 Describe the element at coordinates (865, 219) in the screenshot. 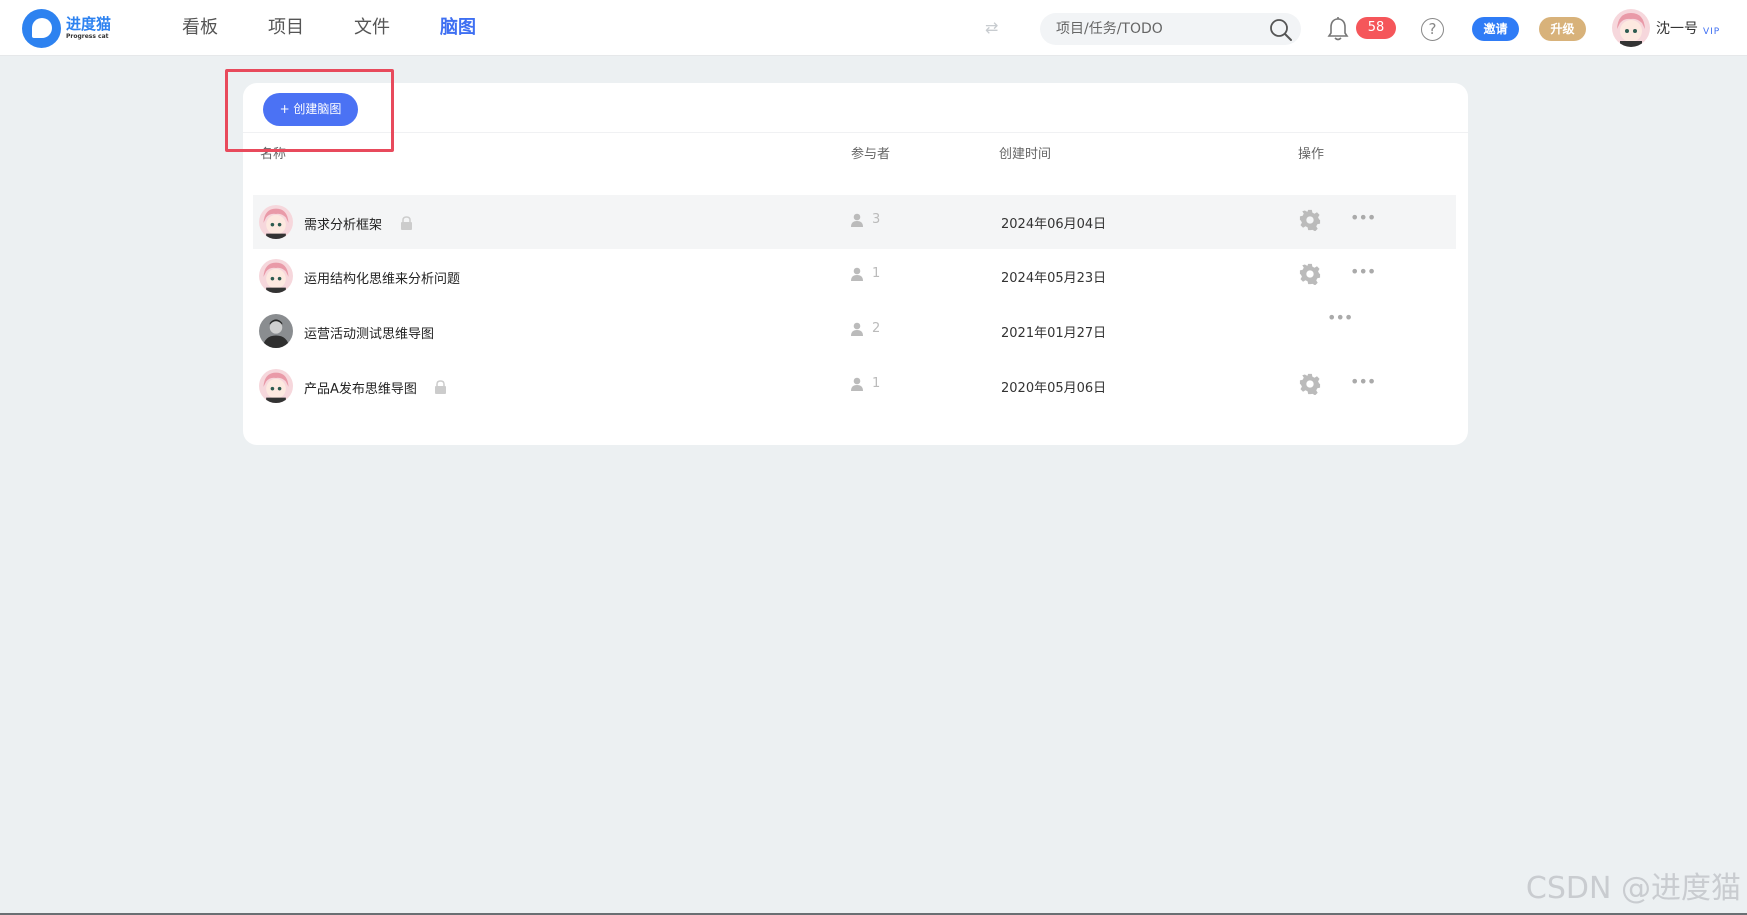

I see `participant-count: 3` at that location.